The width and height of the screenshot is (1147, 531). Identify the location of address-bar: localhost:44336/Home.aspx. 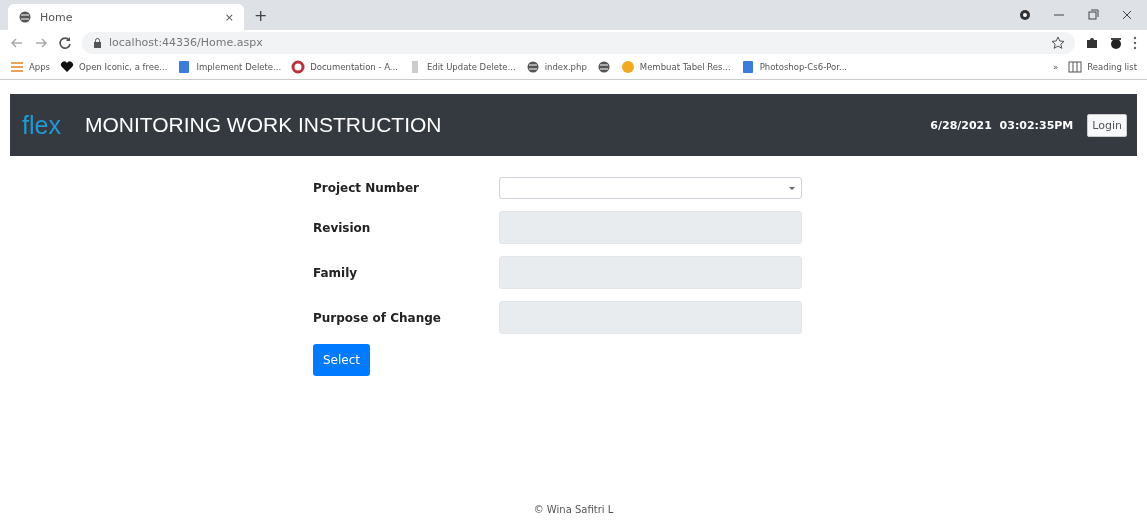
(578, 42).